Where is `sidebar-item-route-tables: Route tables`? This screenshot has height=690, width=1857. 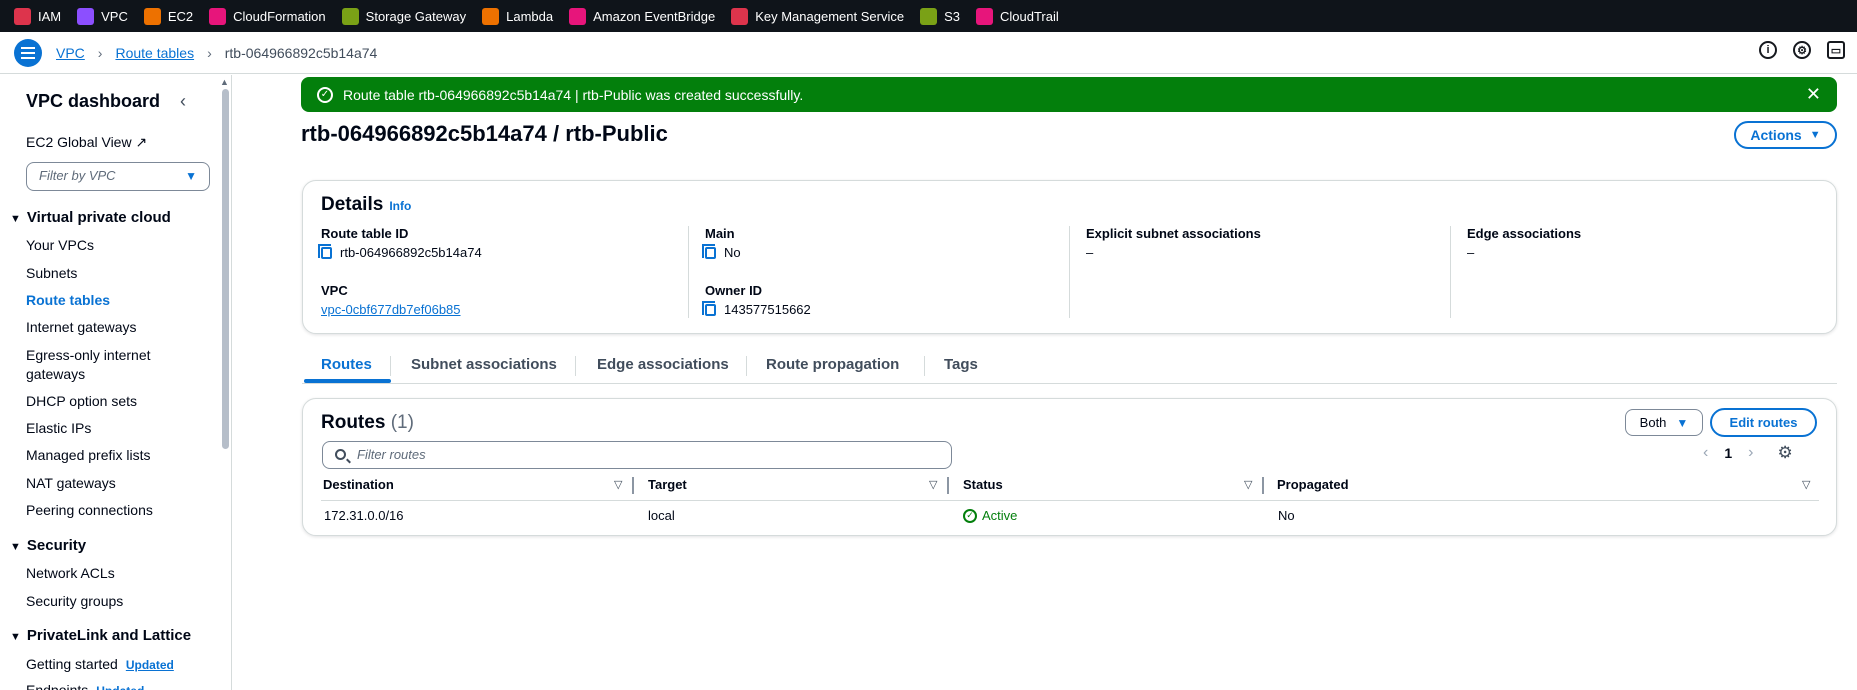 sidebar-item-route-tables: Route tables is located at coordinates (68, 300).